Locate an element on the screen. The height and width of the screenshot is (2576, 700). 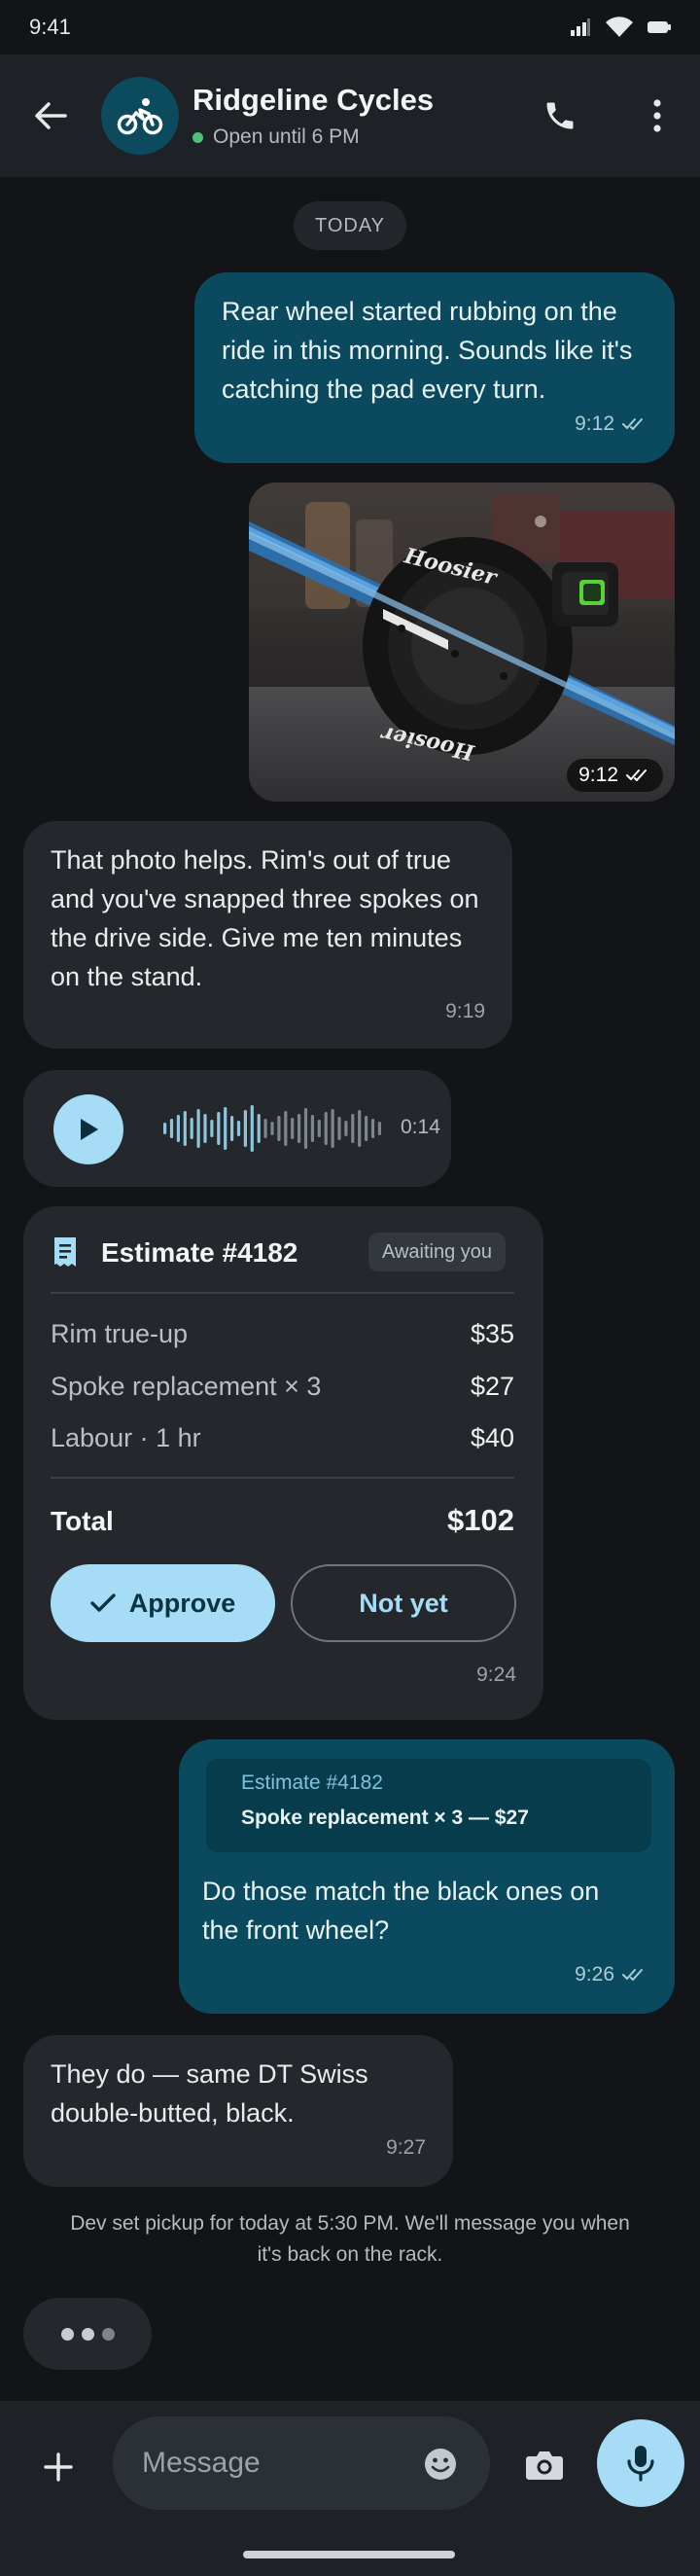
online-dot-icon is located at coordinates (197, 137).